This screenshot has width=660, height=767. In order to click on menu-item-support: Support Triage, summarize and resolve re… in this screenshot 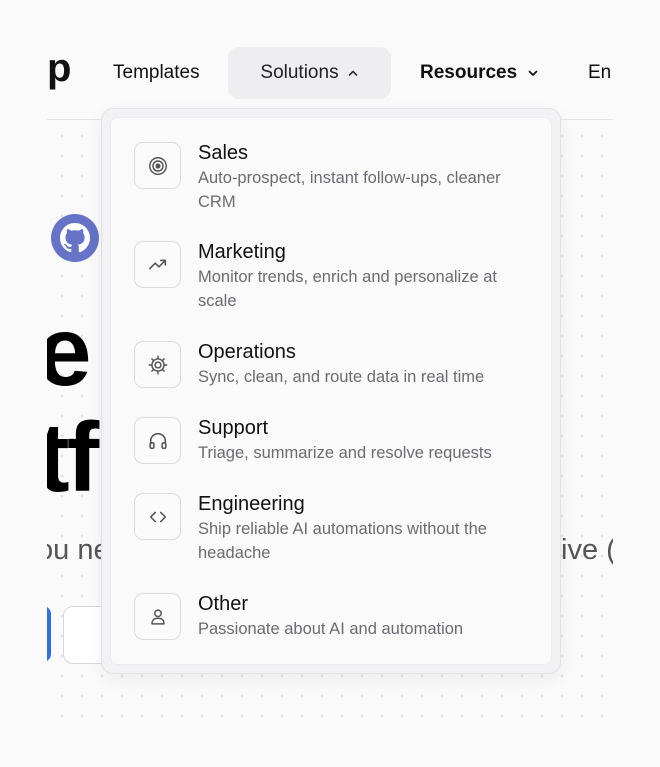, I will do `click(334, 441)`.